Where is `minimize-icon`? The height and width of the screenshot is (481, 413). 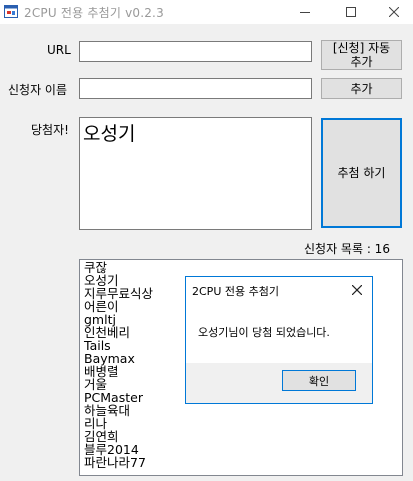 minimize-icon is located at coordinates (305, 12).